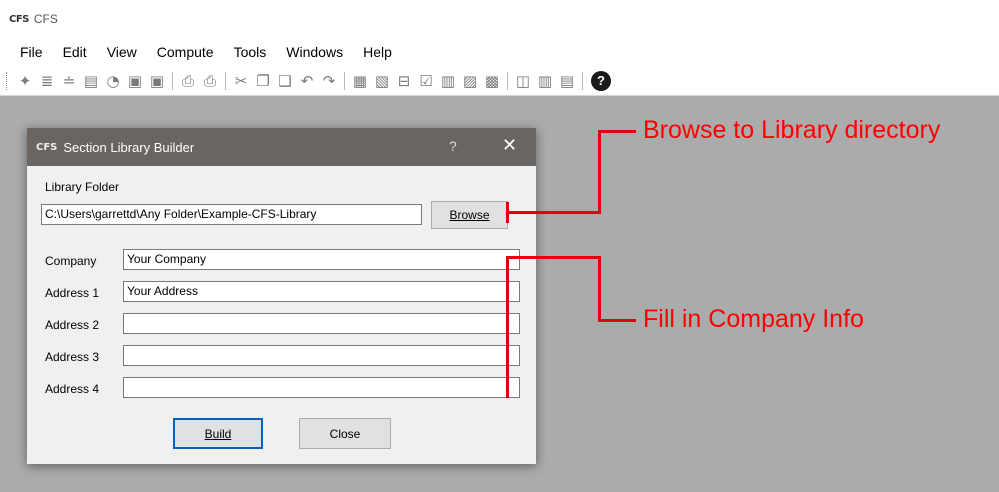 The width and height of the screenshot is (999, 492). Describe the element at coordinates (75, 52) in the screenshot. I see `menu-edit: Edit` at that location.